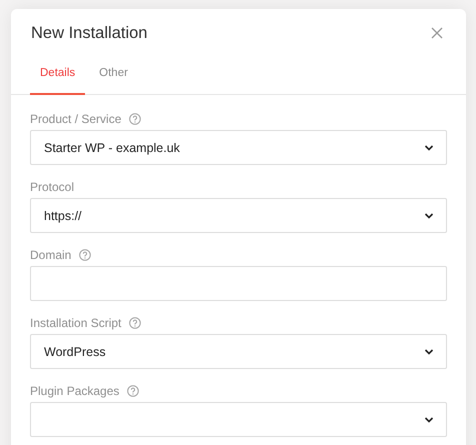 Image resolution: width=476 pixels, height=445 pixels. I want to click on close-icon, so click(437, 33).